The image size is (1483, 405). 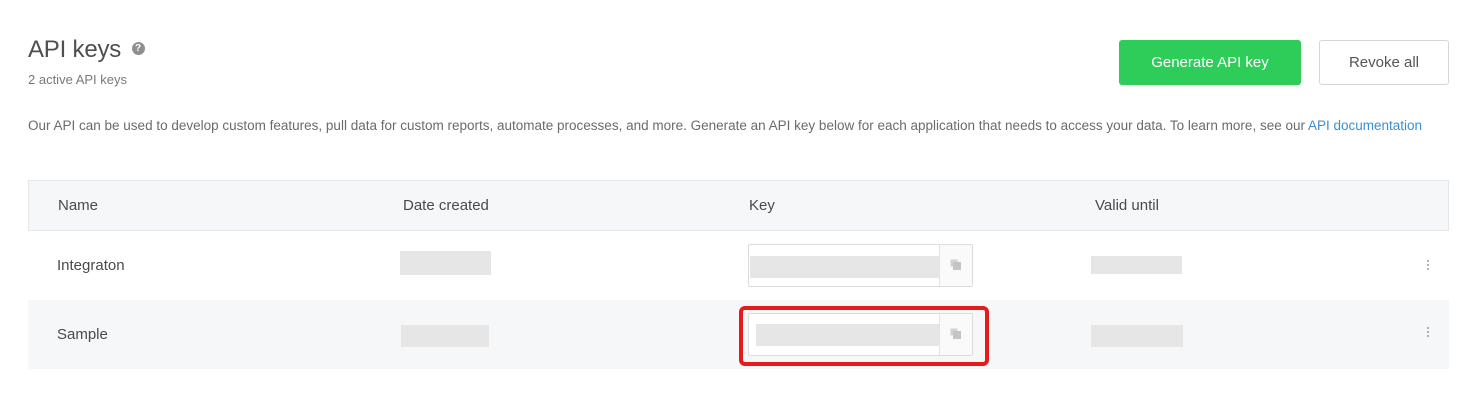 What do you see at coordinates (78, 205) in the screenshot?
I see `column-header-name: Name` at bounding box center [78, 205].